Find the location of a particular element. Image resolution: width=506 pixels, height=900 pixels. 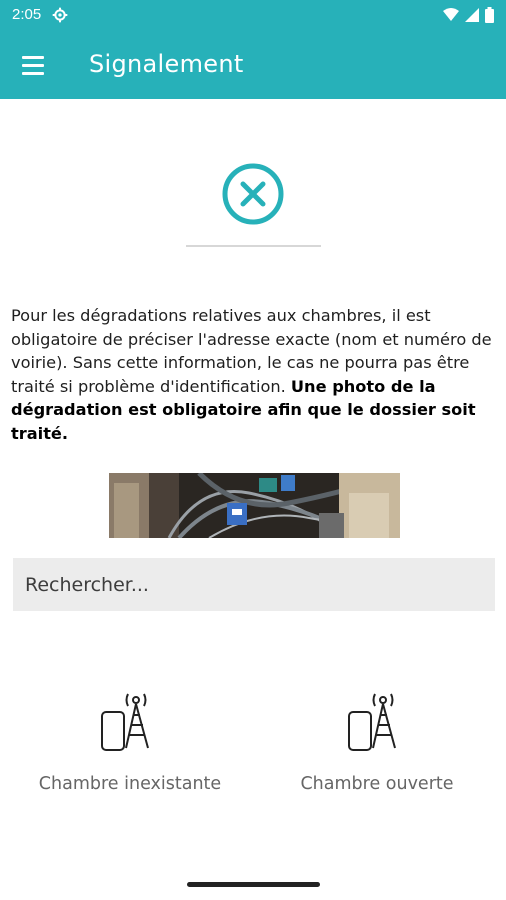

divider is located at coordinates (253, 246).